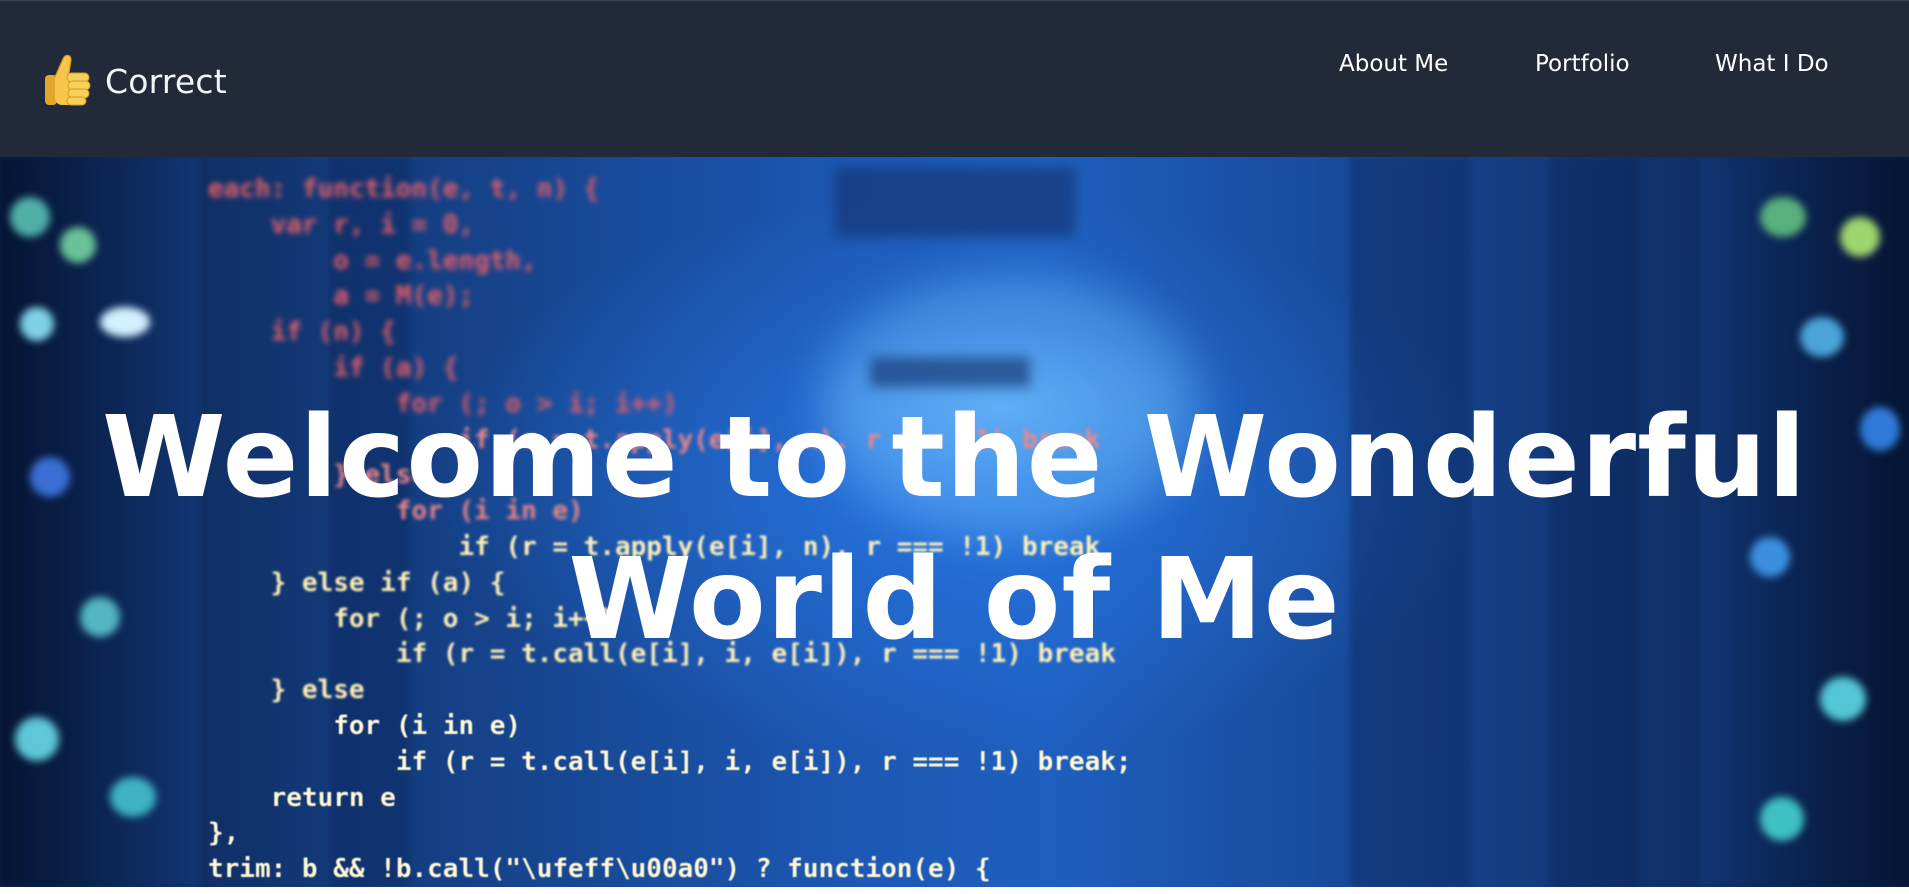 The height and width of the screenshot is (894, 1909). I want to click on nav-link-what-i-do: What I Do, so click(1772, 64).